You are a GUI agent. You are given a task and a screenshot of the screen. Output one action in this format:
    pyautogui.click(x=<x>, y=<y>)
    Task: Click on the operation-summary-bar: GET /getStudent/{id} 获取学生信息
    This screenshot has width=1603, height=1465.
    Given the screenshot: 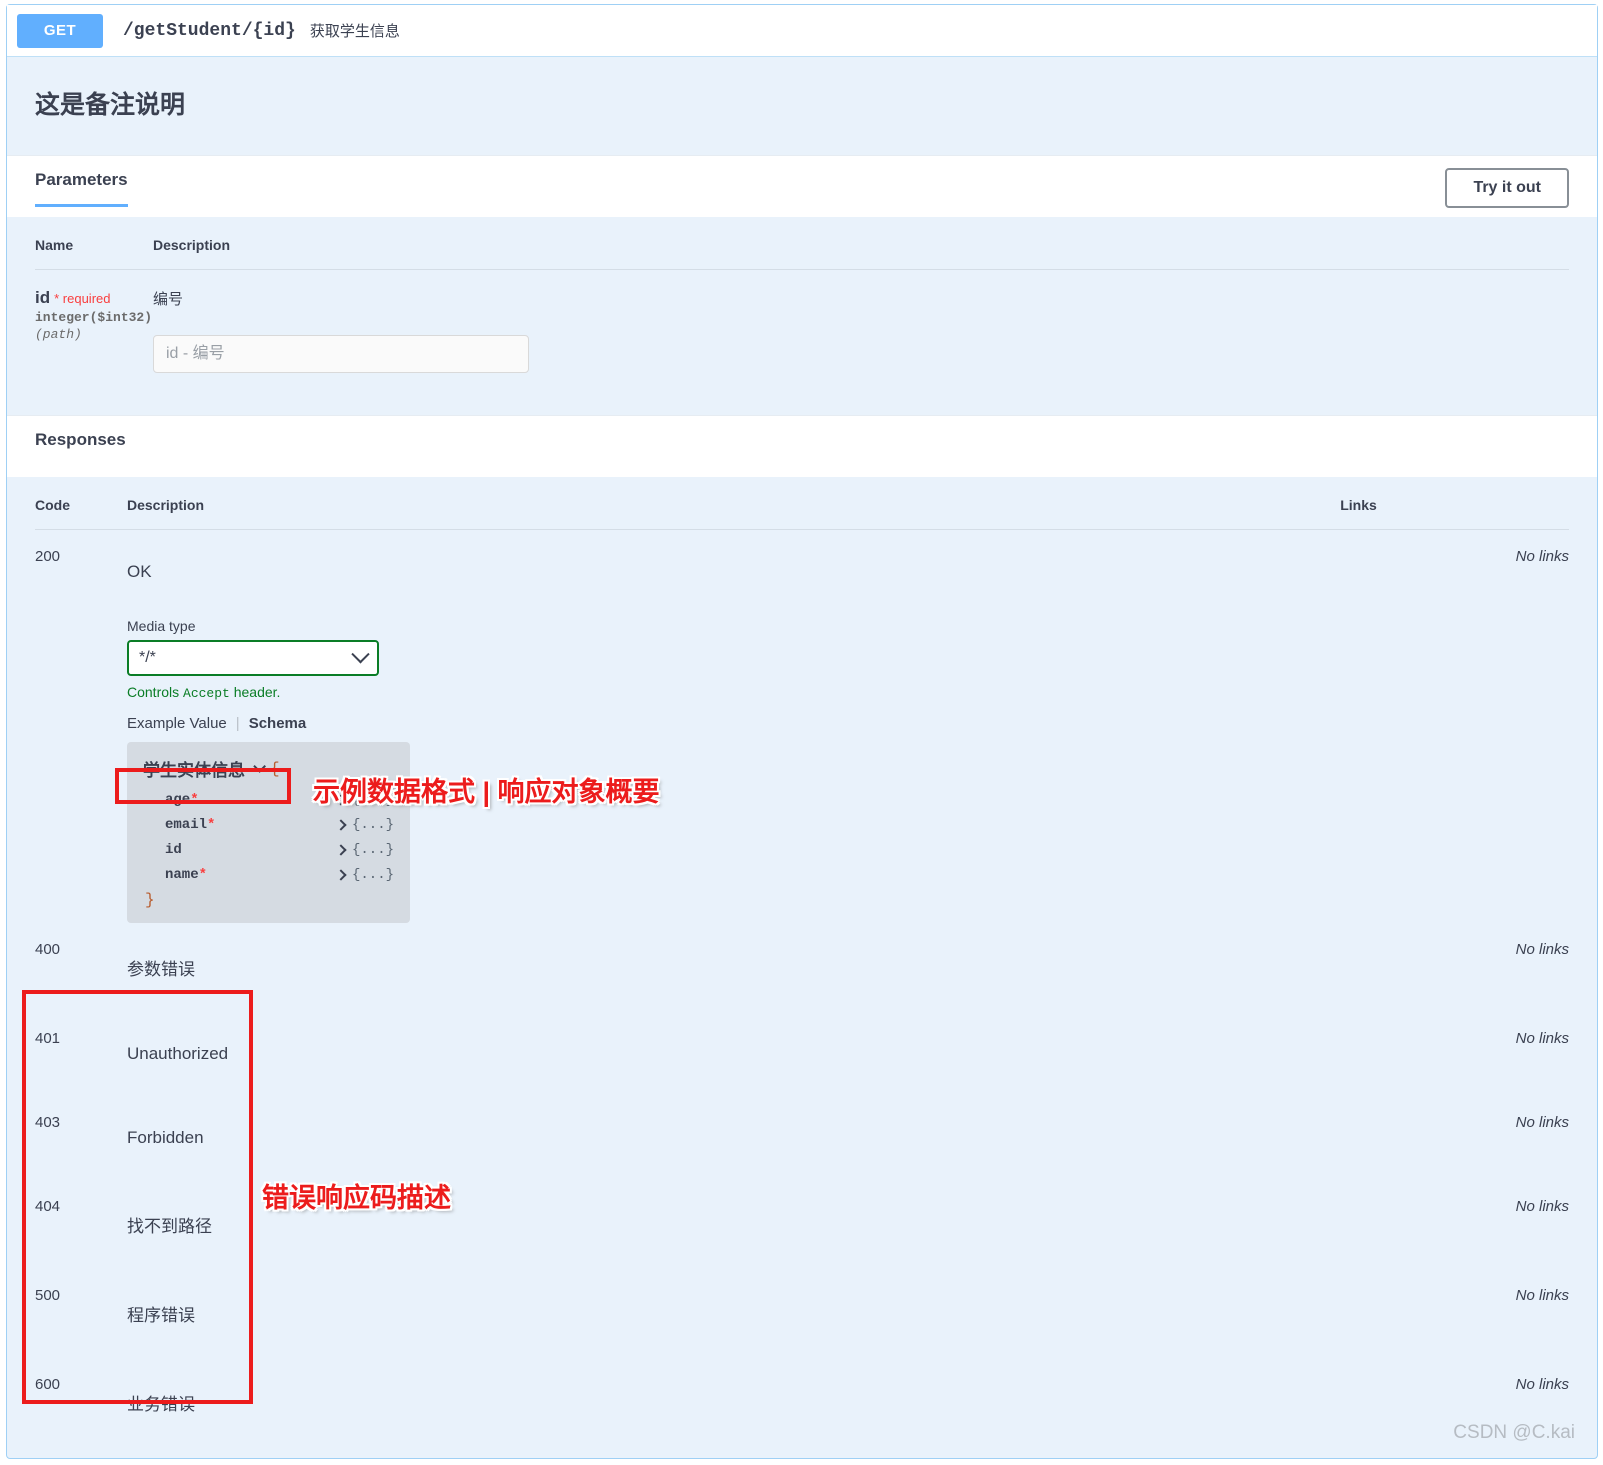 What is the action you would take?
    pyautogui.click(x=802, y=31)
    